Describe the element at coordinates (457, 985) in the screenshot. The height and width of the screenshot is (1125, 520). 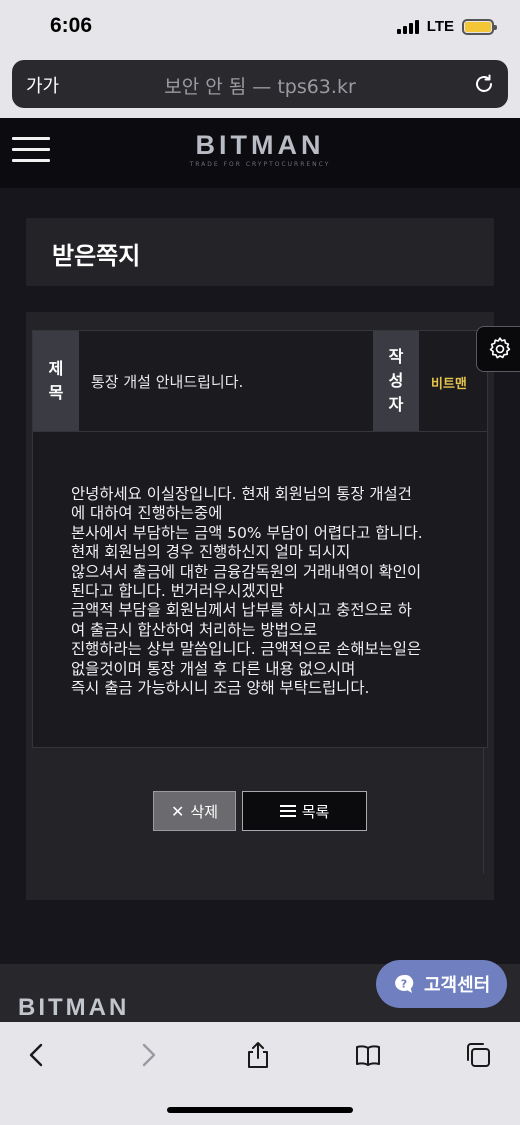
I see `customer-center-label: 고객센터` at that location.